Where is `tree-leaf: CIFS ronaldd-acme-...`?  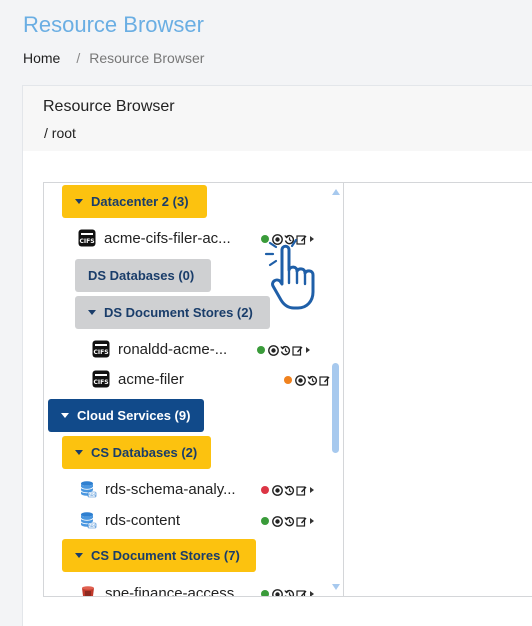 tree-leaf: CIFS ronaldd-acme-... is located at coordinates (159, 349).